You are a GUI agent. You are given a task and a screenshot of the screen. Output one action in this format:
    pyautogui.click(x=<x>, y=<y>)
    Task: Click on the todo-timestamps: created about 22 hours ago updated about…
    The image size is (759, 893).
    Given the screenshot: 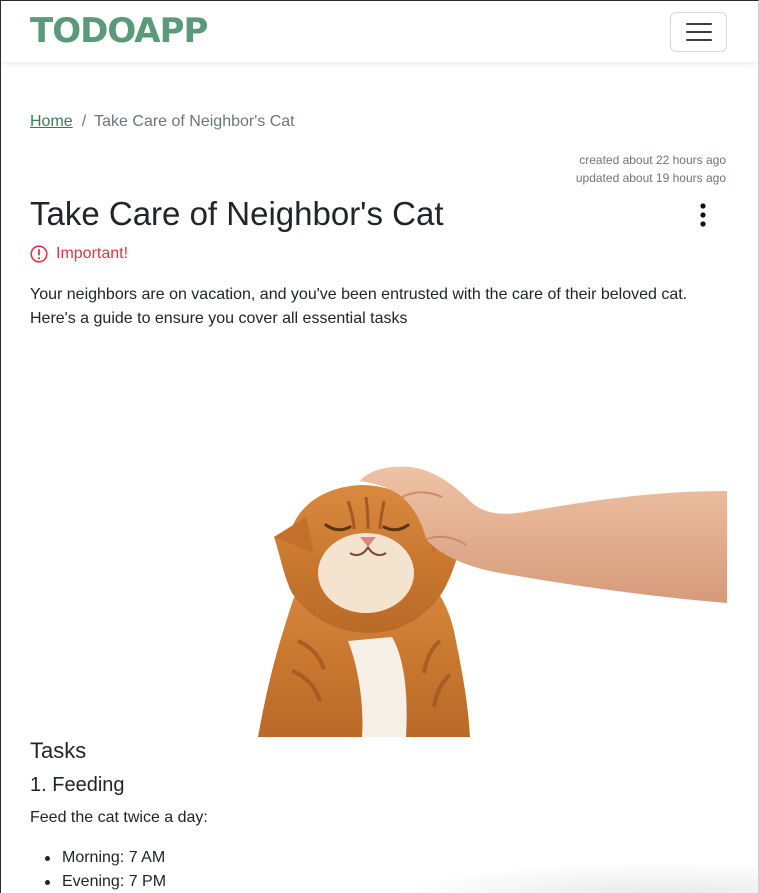 What is the action you would take?
    pyautogui.click(x=651, y=169)
    